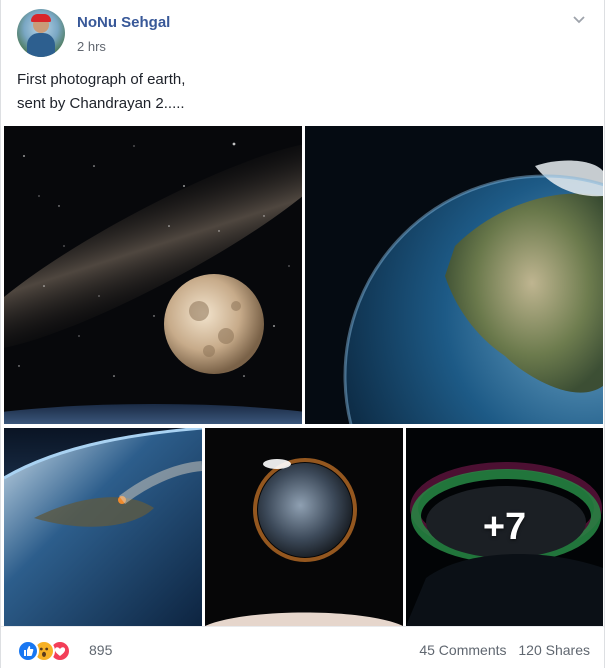 This screenshot has width=605, height=669. Describe the element at coordinates (302, 647) in the screenshot. I see `post-footer: 895 45 Comments 120 Shares` at that location.